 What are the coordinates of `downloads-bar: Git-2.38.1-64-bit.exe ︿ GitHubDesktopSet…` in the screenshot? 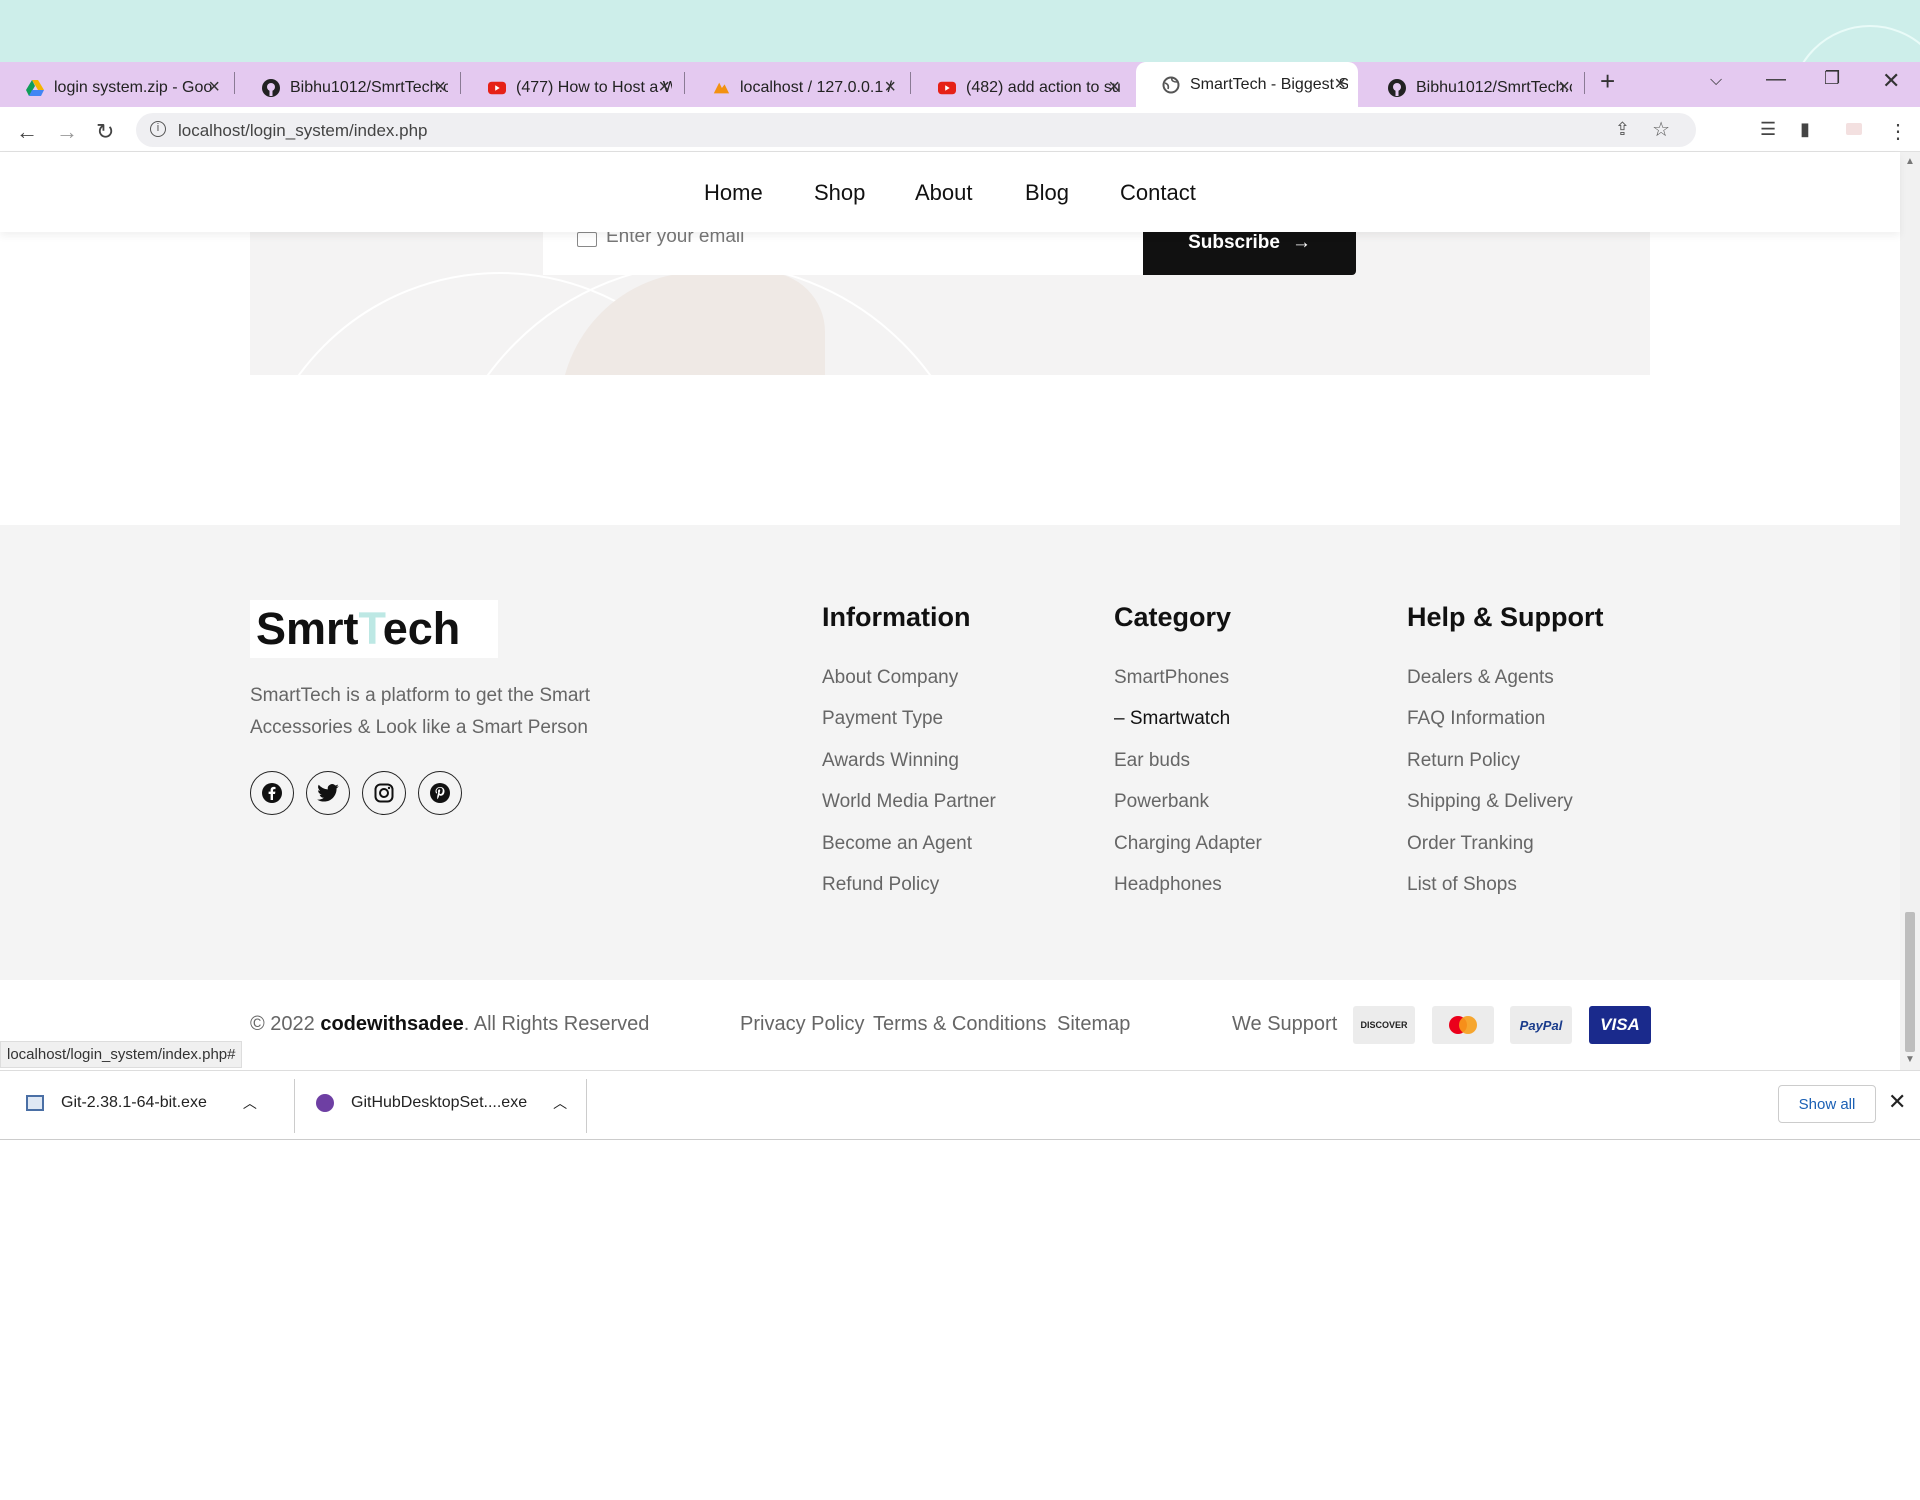 It's located at (960, 1105).